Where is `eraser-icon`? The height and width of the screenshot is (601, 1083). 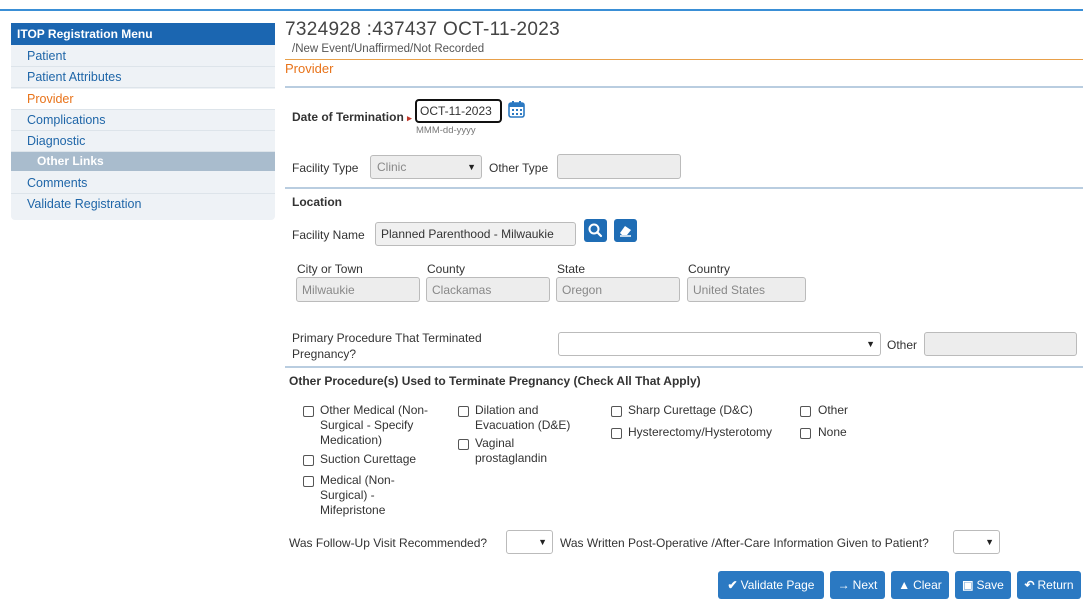 eraser-icon is located at coordinates (625, 231).